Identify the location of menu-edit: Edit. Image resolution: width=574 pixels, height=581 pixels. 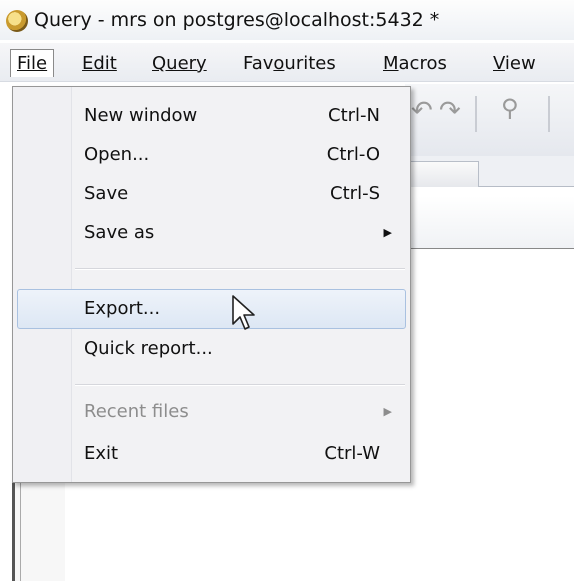
(99, 63).